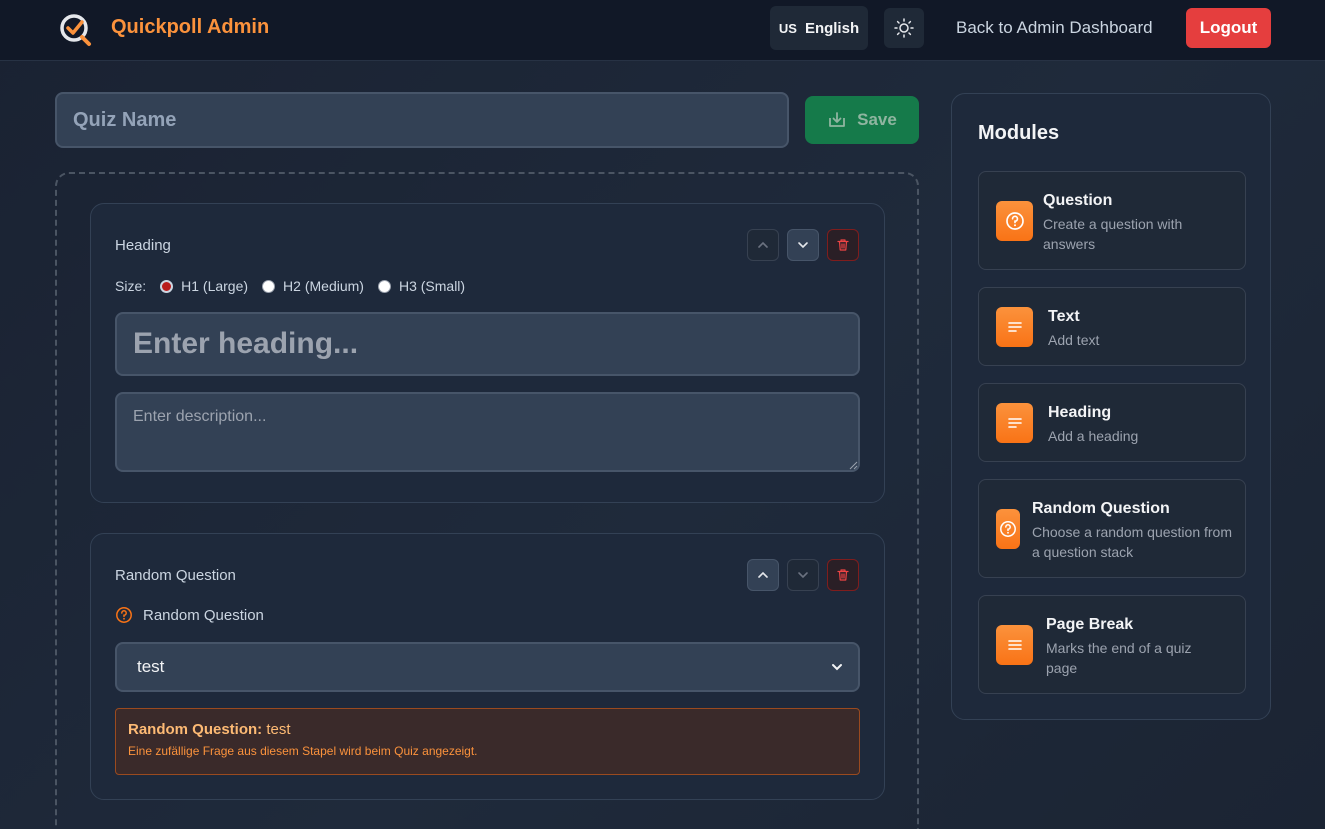  What do you see at coordinates (877, 119) in the screenshot?
I see `save-label: Save` at bounding box center [877, 119].